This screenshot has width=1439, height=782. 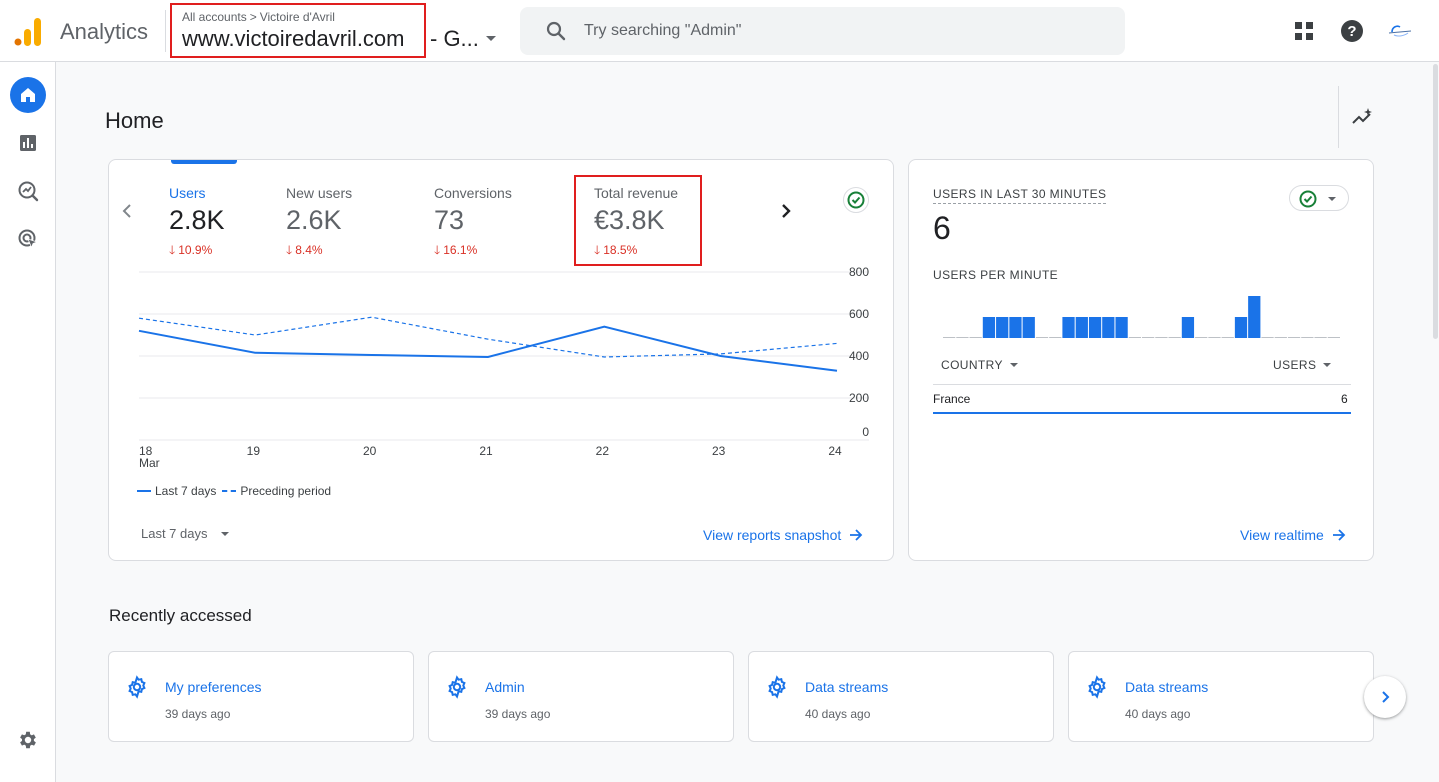 What do you see at coordinates (229, 491) in the screenshot?
I see `legend-swatch-dashed` at bounding box center [229, 491].